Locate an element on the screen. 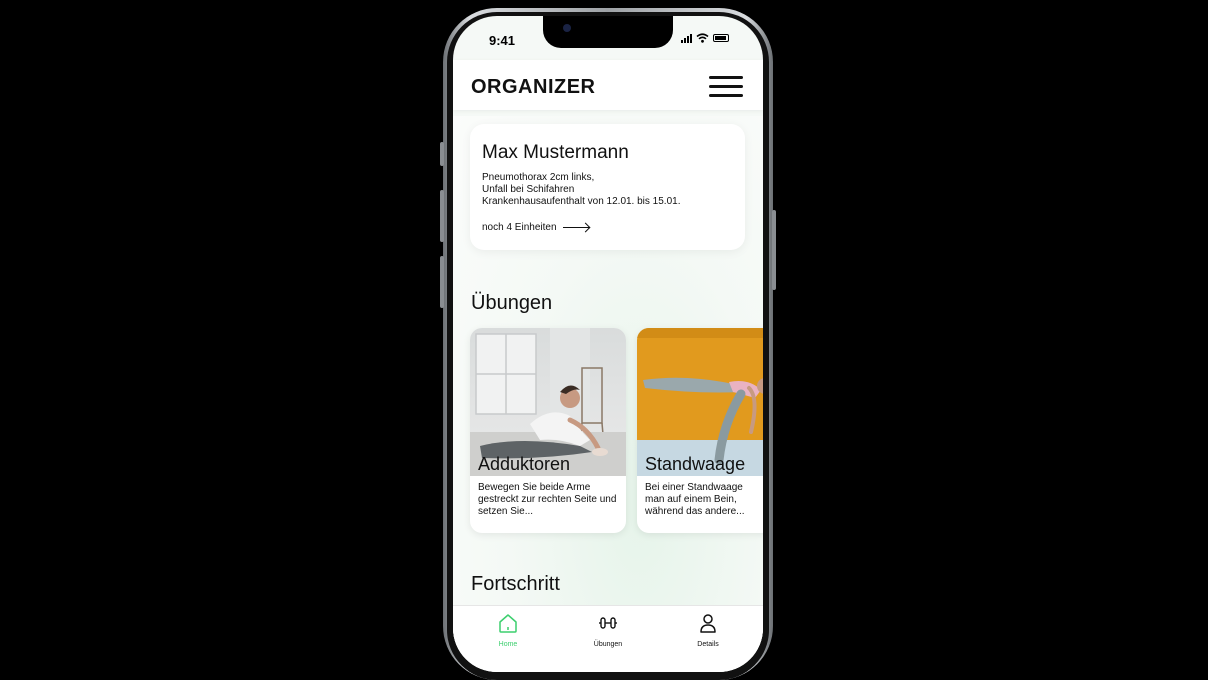 The height and width of the screenshot is (680, 1208). tab-home: Home is located at coordinates (508, 630).